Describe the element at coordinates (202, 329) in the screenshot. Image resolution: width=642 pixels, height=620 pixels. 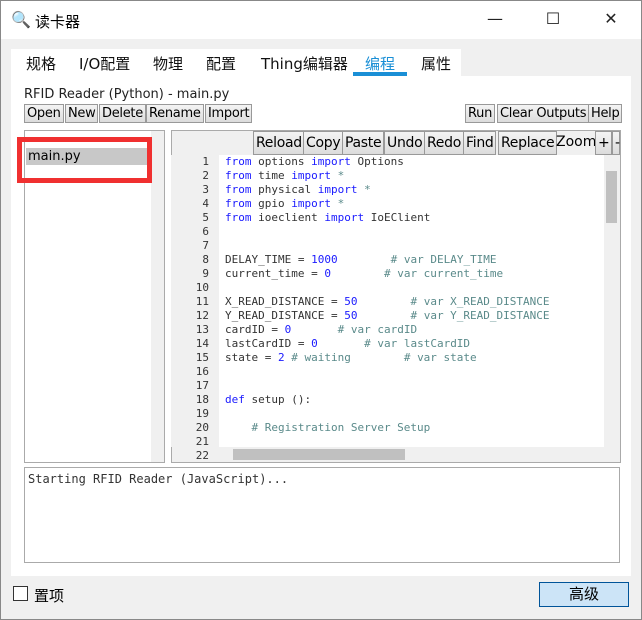
I see `line-number: 13` at that location.